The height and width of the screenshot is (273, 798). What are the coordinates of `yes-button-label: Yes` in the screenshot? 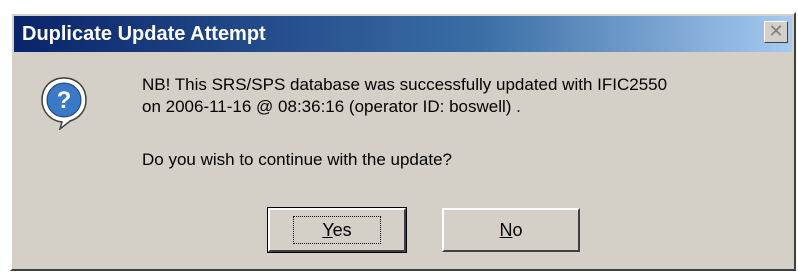 It's located at (337, 230).